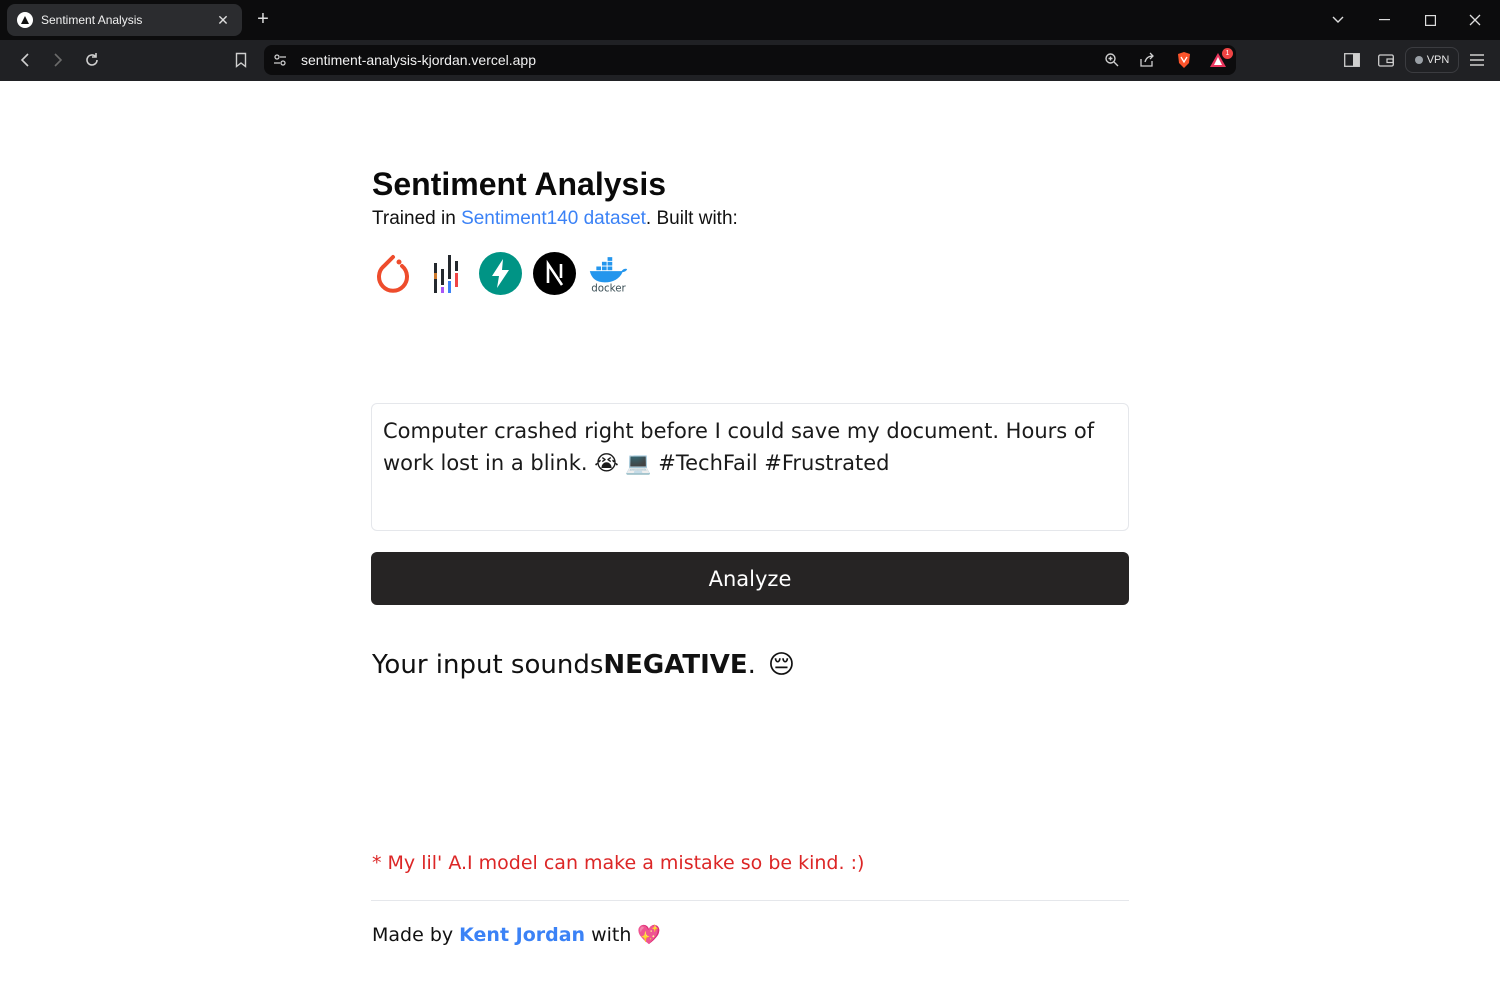 The height and width of the screenshot is (993, 1500). What do you see at coordinates (280, 62) in the screenshot?
I see `site-settings-icon` at bounding box center [280, 62].